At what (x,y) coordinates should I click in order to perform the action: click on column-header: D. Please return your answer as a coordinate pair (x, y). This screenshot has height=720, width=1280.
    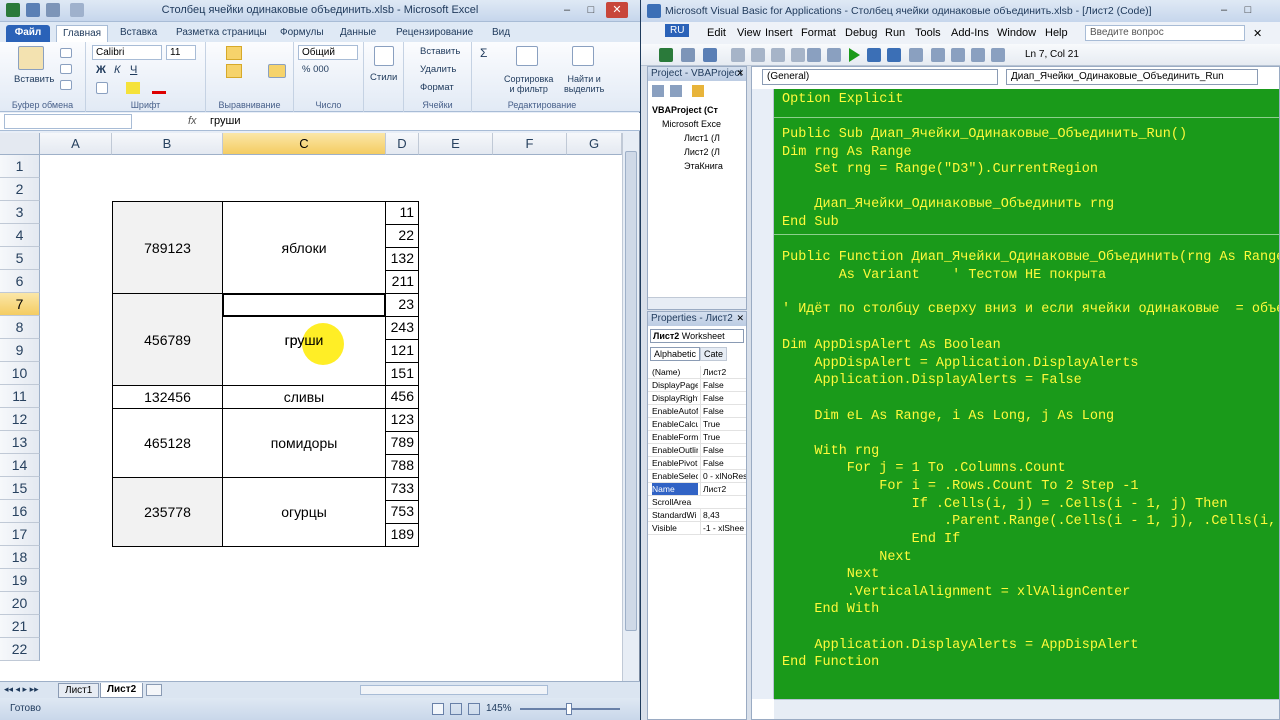
    Looking at the image, I should click on (402, 144).